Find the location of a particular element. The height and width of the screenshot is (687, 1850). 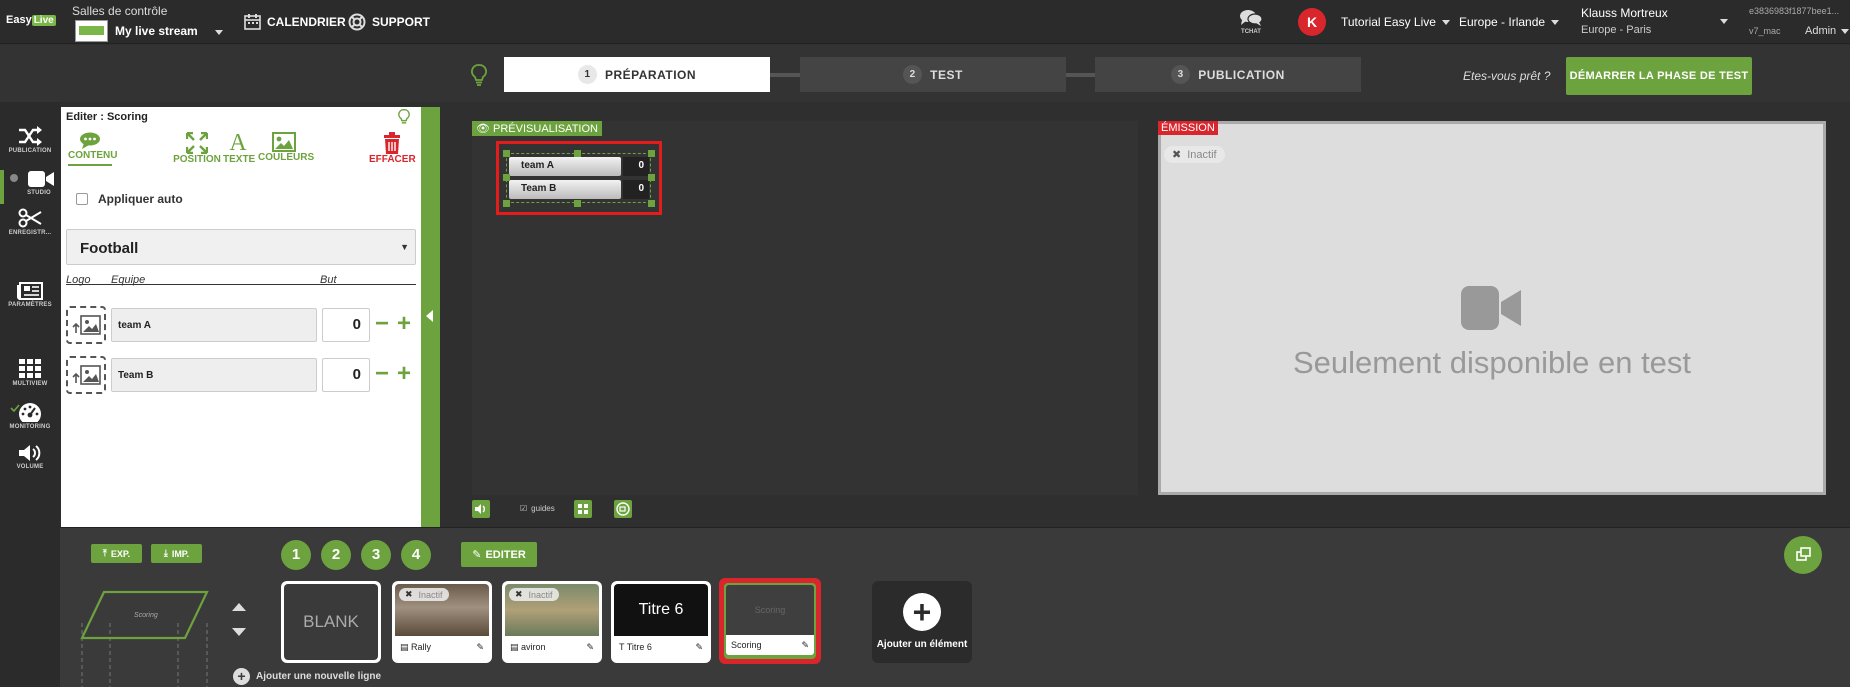

tab-content: CONTENU is located at coordinates (92, 149).